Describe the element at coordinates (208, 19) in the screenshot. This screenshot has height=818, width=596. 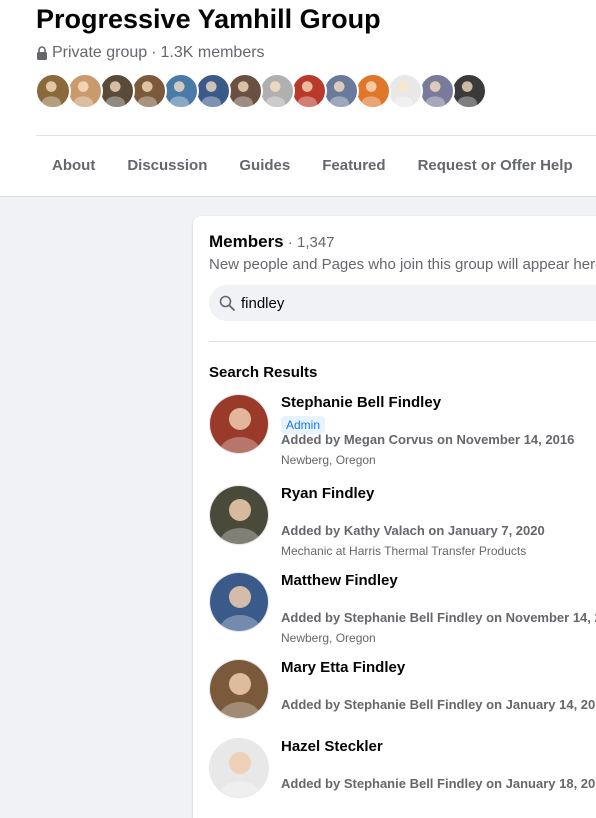
I see `group-title: Progressive Yamhill Group` at that location.